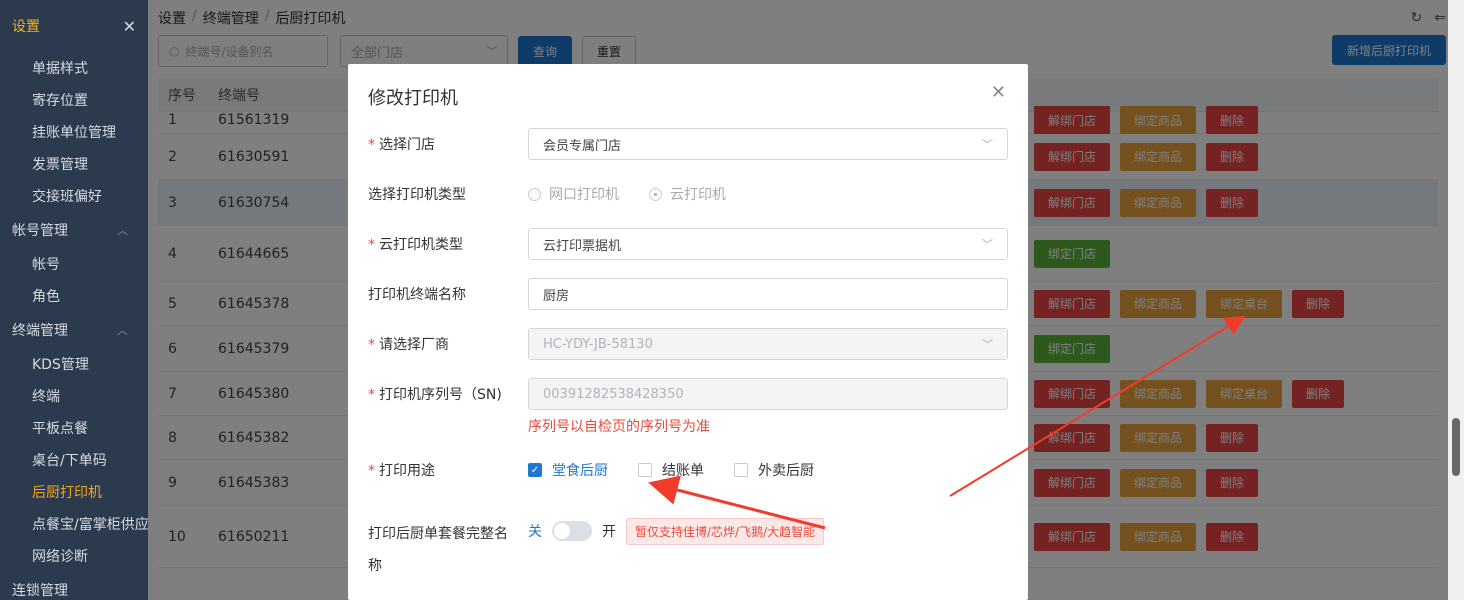 The height and width of the screenshot is (600, 1464). Describe the element at coordinates (596, 549) in the screenshot. I see `form-row-fullname: 打印后厨单套餐完整名 称 关 开 暂仅支持佳博/芯烨/飞鹅/大趋智能` at that location.